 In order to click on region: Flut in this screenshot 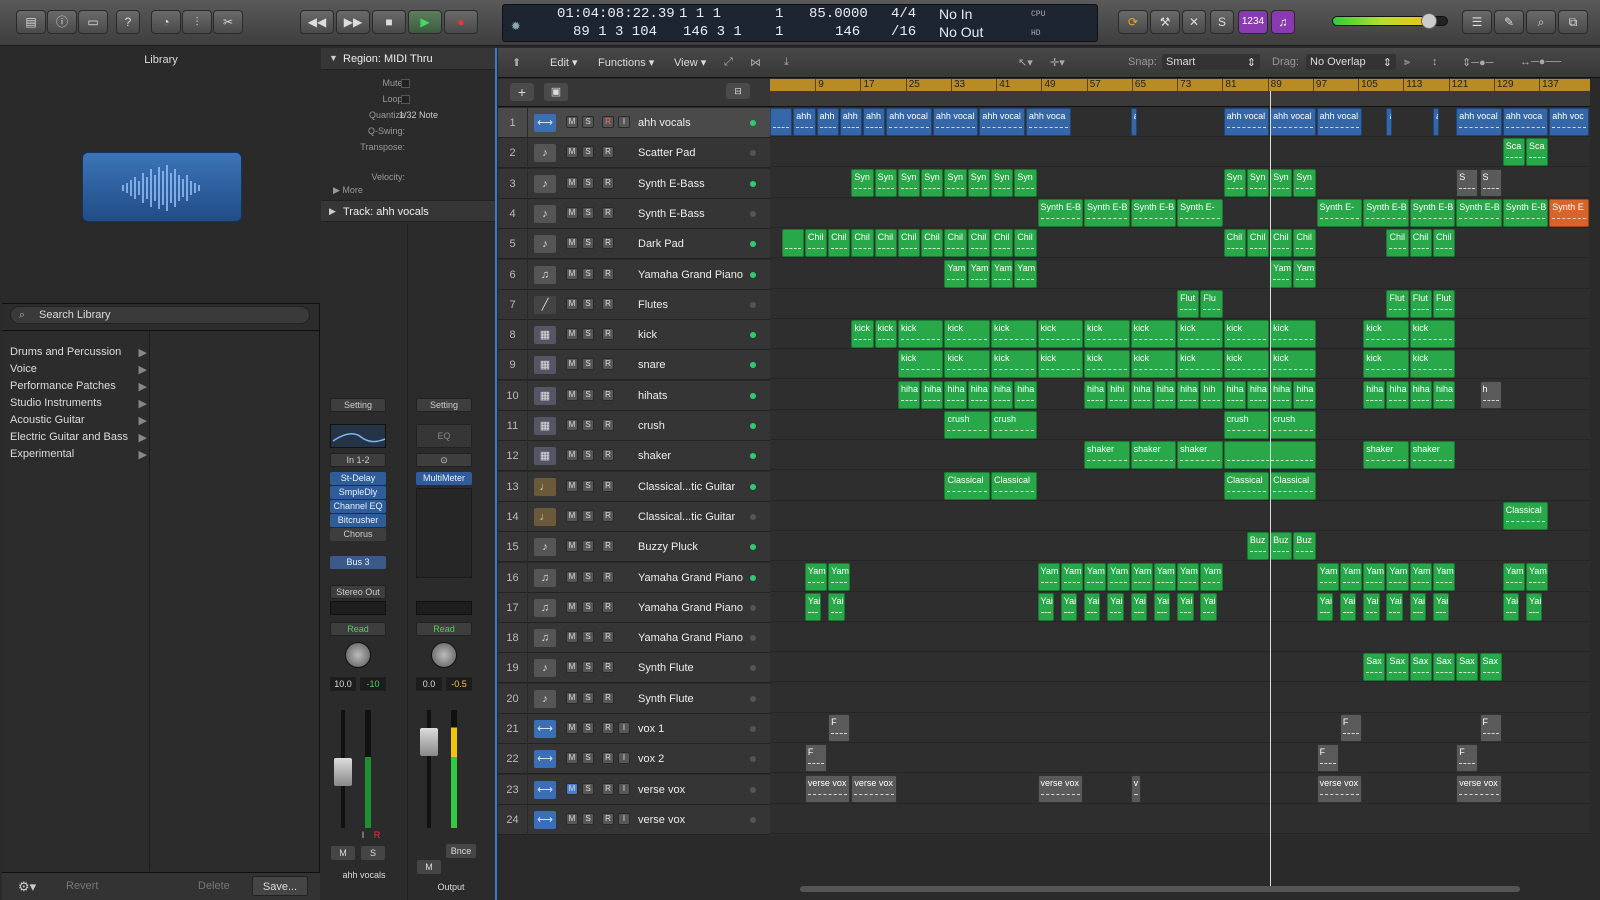, I will do `click(1188, 303)`.